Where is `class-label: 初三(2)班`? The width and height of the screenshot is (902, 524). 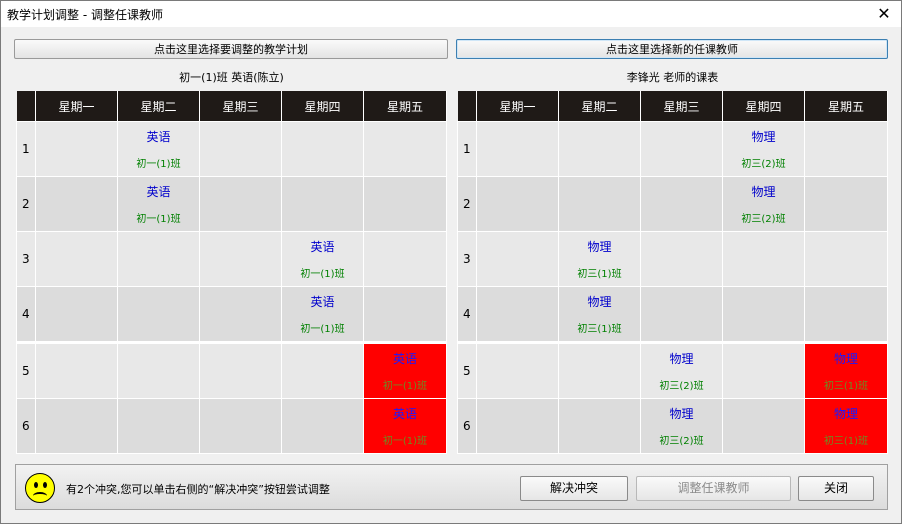 class-label: 初三(2)班 is located at coordinates (681, 441).